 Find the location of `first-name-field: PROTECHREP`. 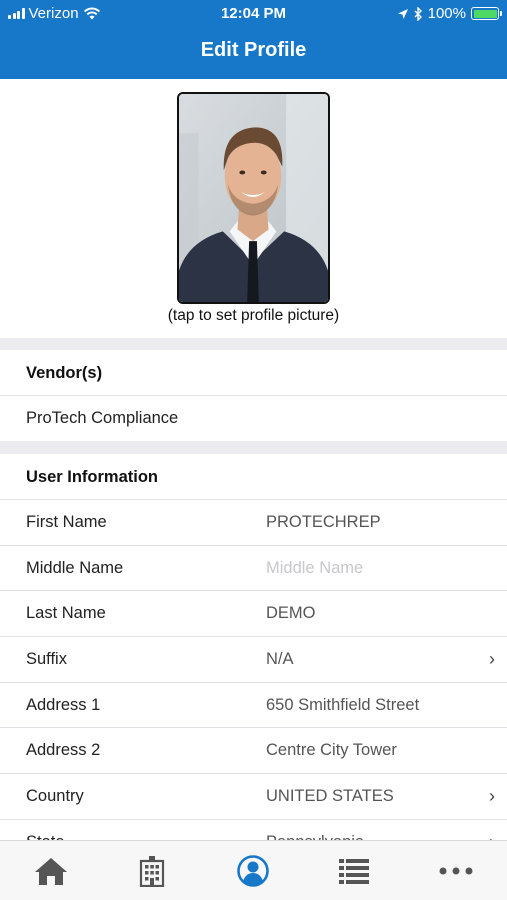

first-name-field: PROTECHREP is located at coordinates (323, 522).